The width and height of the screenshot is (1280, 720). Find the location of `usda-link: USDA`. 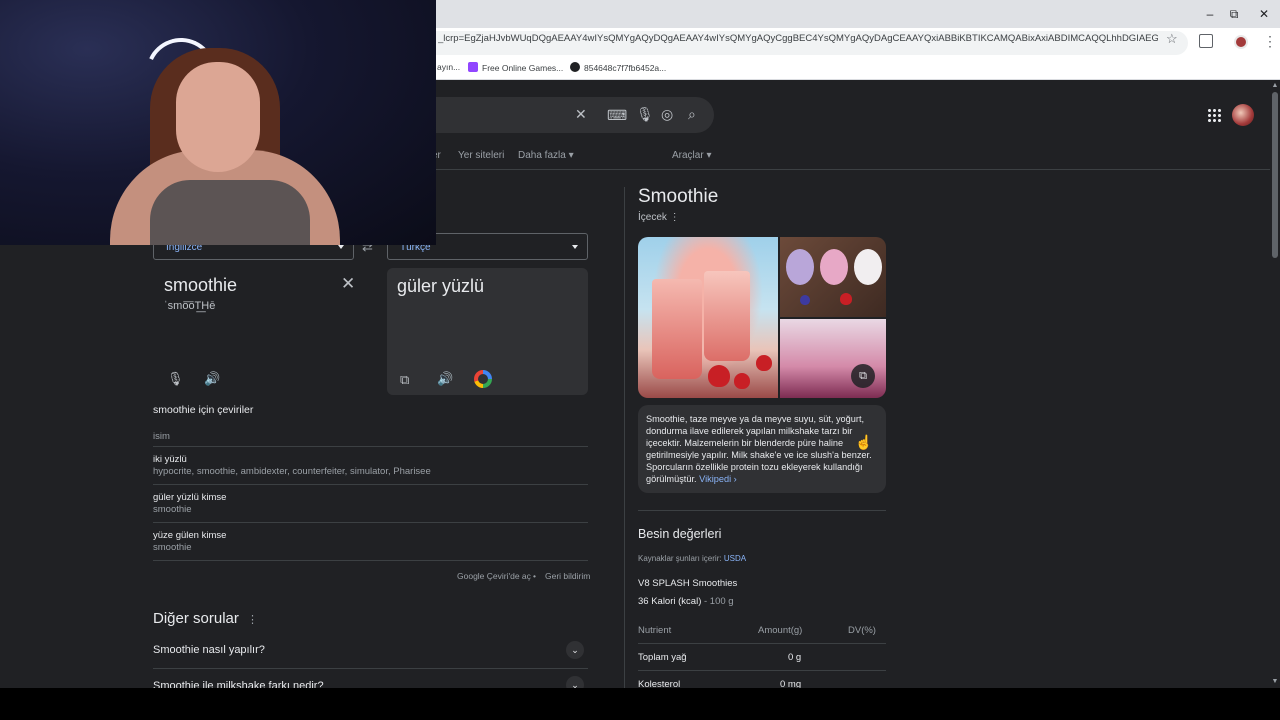

usda-link: USDA is located at coordinates (735, 558).